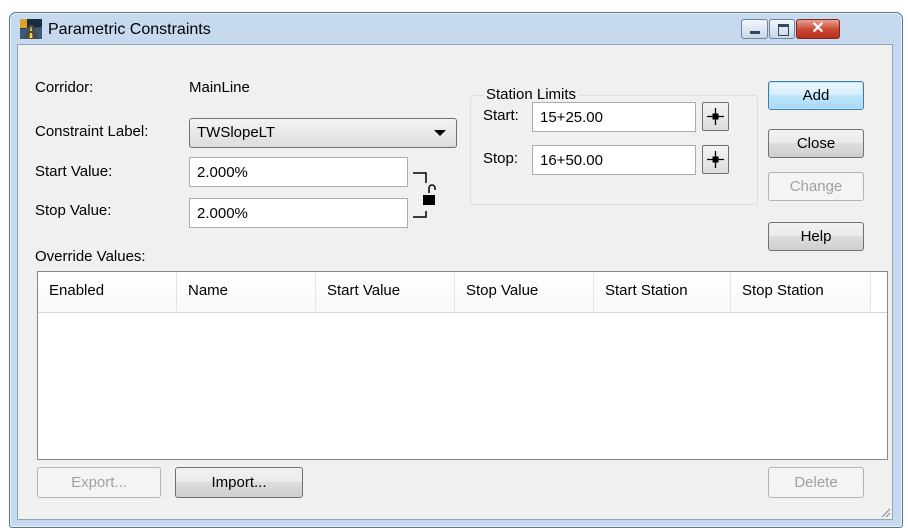 The image size is (908, 531). I want to click on station-stop-input: 16+50.00, so click(614, 160).